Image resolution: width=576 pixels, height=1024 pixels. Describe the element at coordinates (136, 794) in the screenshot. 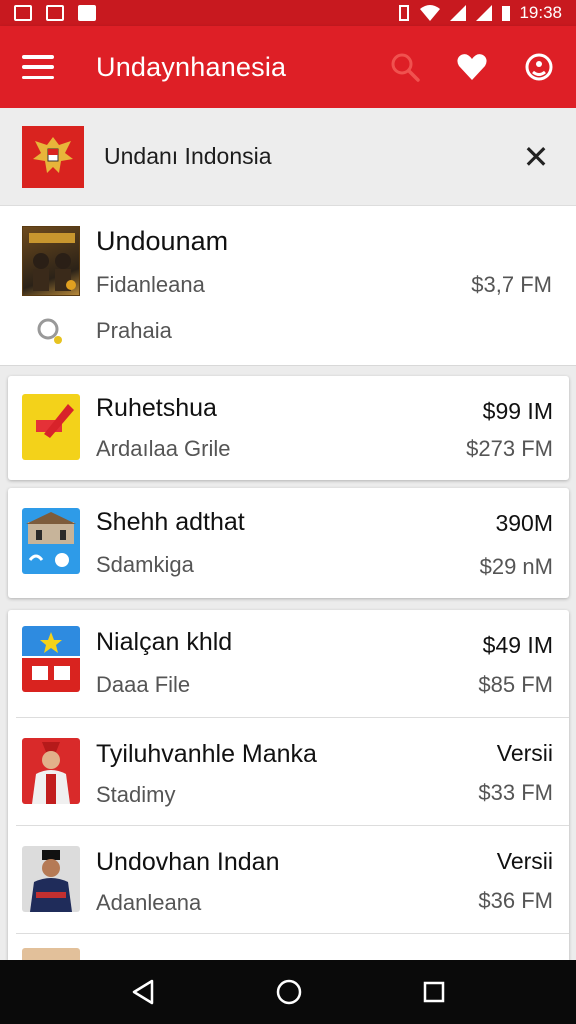

I see `item-subtitle: Stadimy` at that location.